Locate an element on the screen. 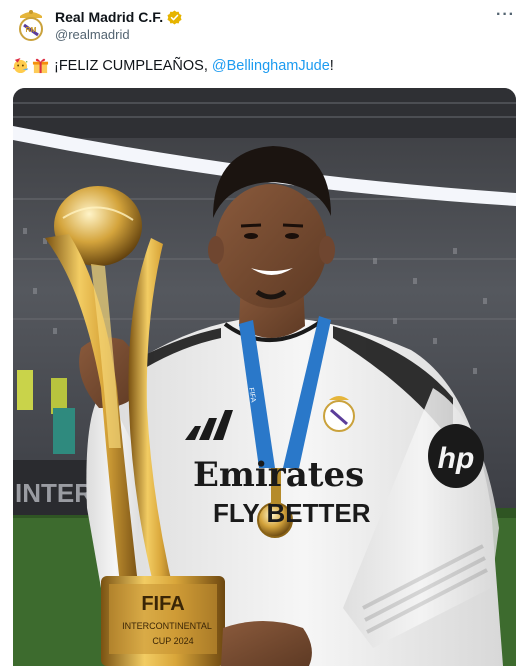 This screenshot has height=666, width=528. trophy-text-2: INTERCONTINENTAL is located at coordinates (167, 626).